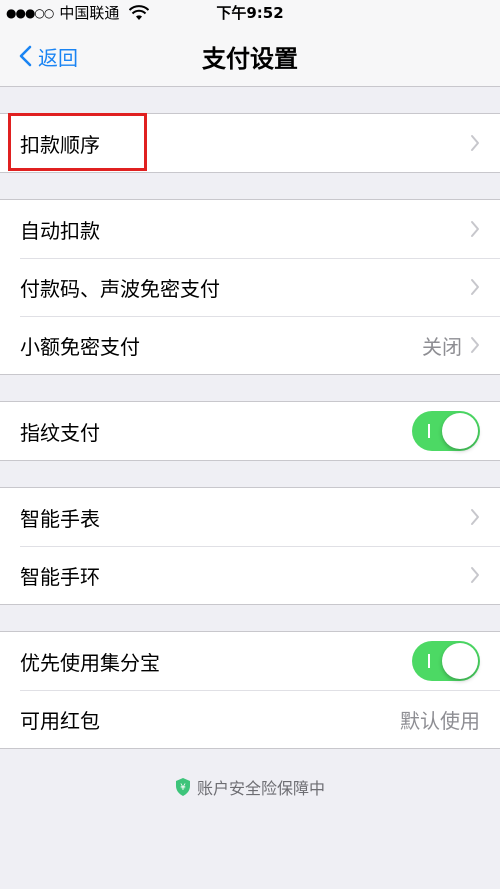 Image resolution: width=500 pixels, height=889 pixels. Describe the element at coordinates (250, 661) in the screenshot. I see `row-prefer-jifenbao: 优先使用集分宝` at that location.